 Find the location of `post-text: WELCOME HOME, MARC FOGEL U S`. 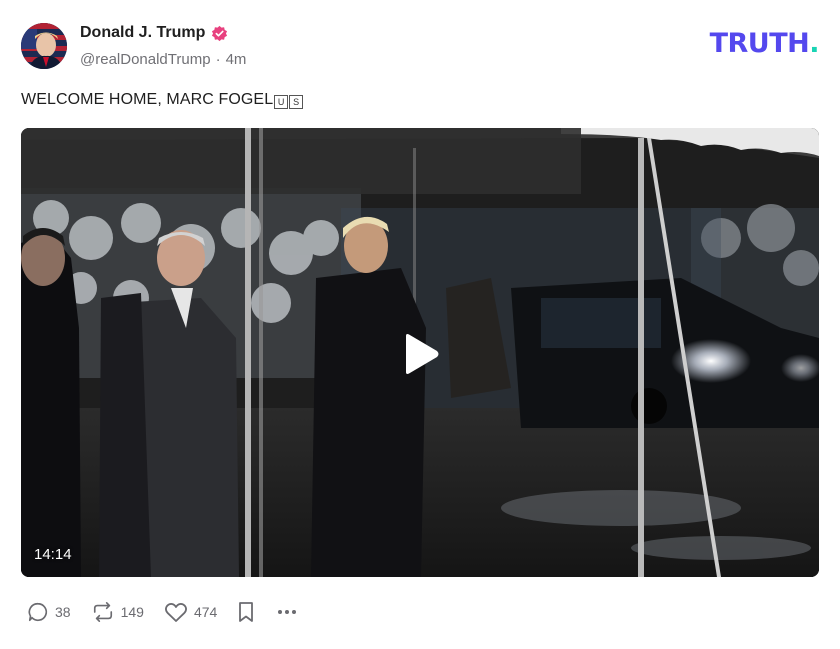

post-text: WELCOME HOME, MARC FOGEL U S is located at coordinates (162, 100).